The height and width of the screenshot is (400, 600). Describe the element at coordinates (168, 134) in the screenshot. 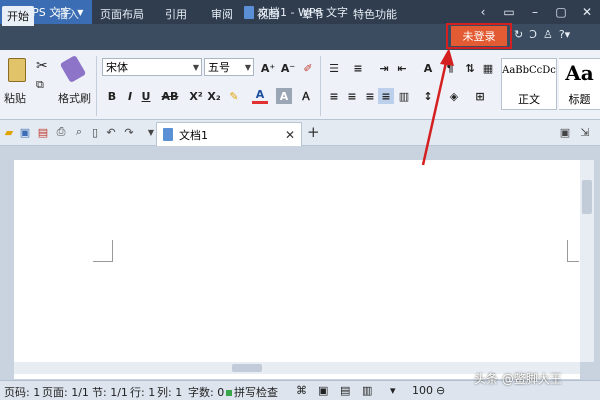

I see `document-icon` at that location.